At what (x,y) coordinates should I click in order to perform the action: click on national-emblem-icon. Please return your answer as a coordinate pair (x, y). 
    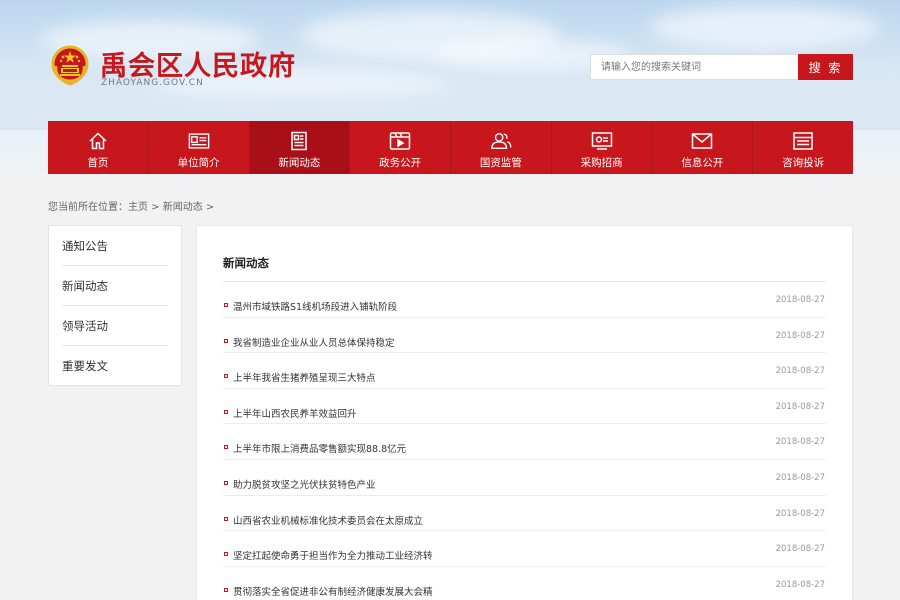
    Looking at the image, I should click on (70, 65).